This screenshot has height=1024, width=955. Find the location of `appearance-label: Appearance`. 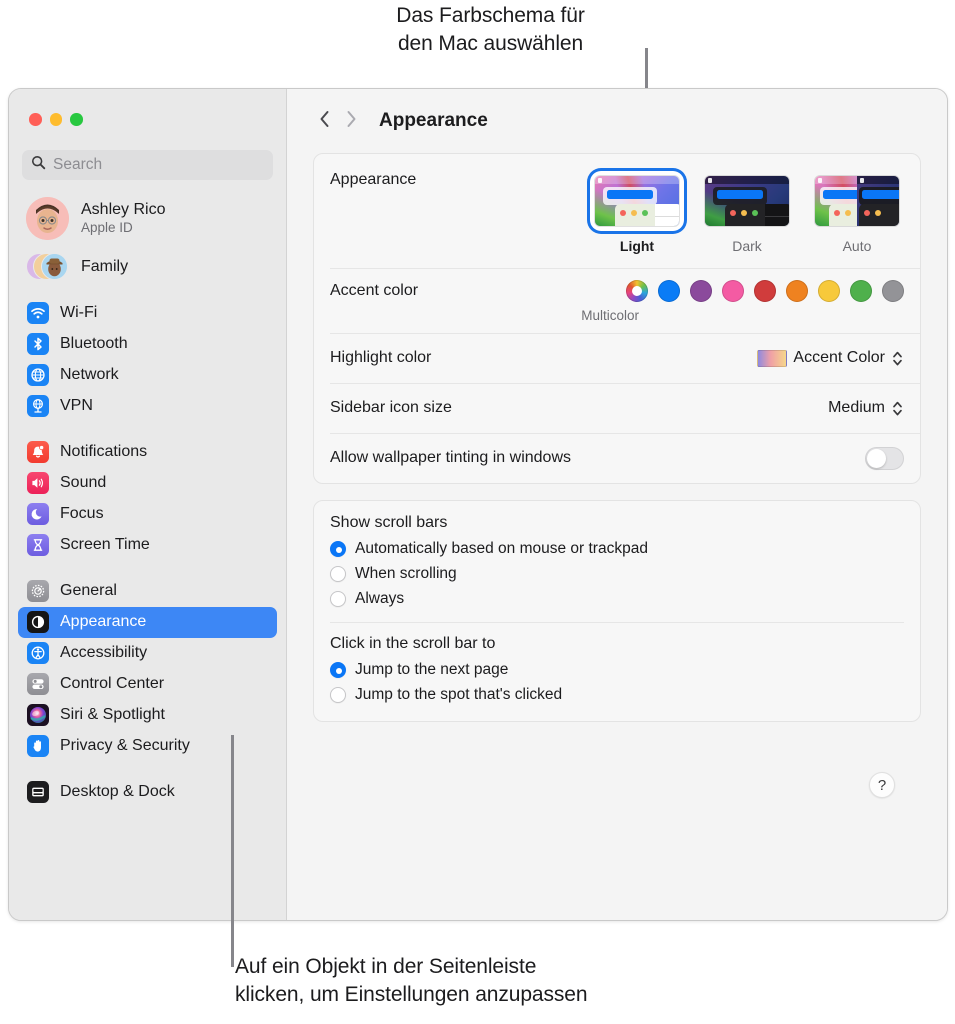

appearance-label: Appearance is located at coordinates (373, 179).